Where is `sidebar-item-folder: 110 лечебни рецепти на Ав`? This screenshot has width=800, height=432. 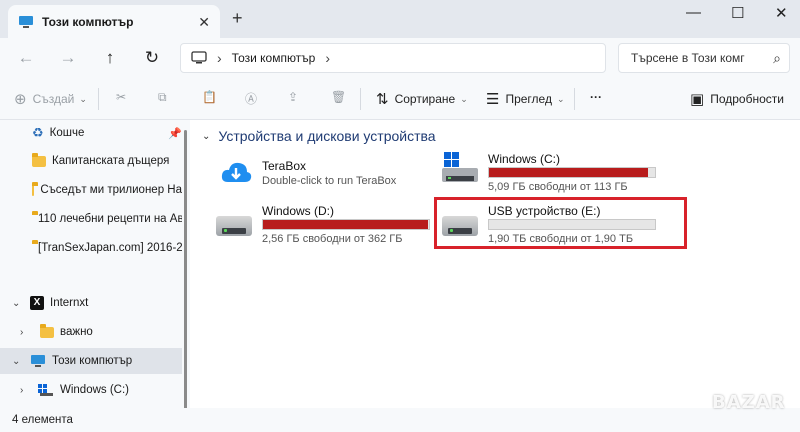 sidebar-item-folder: 110 лечебни рецепти на Ав is located at coordinates (91, 219).